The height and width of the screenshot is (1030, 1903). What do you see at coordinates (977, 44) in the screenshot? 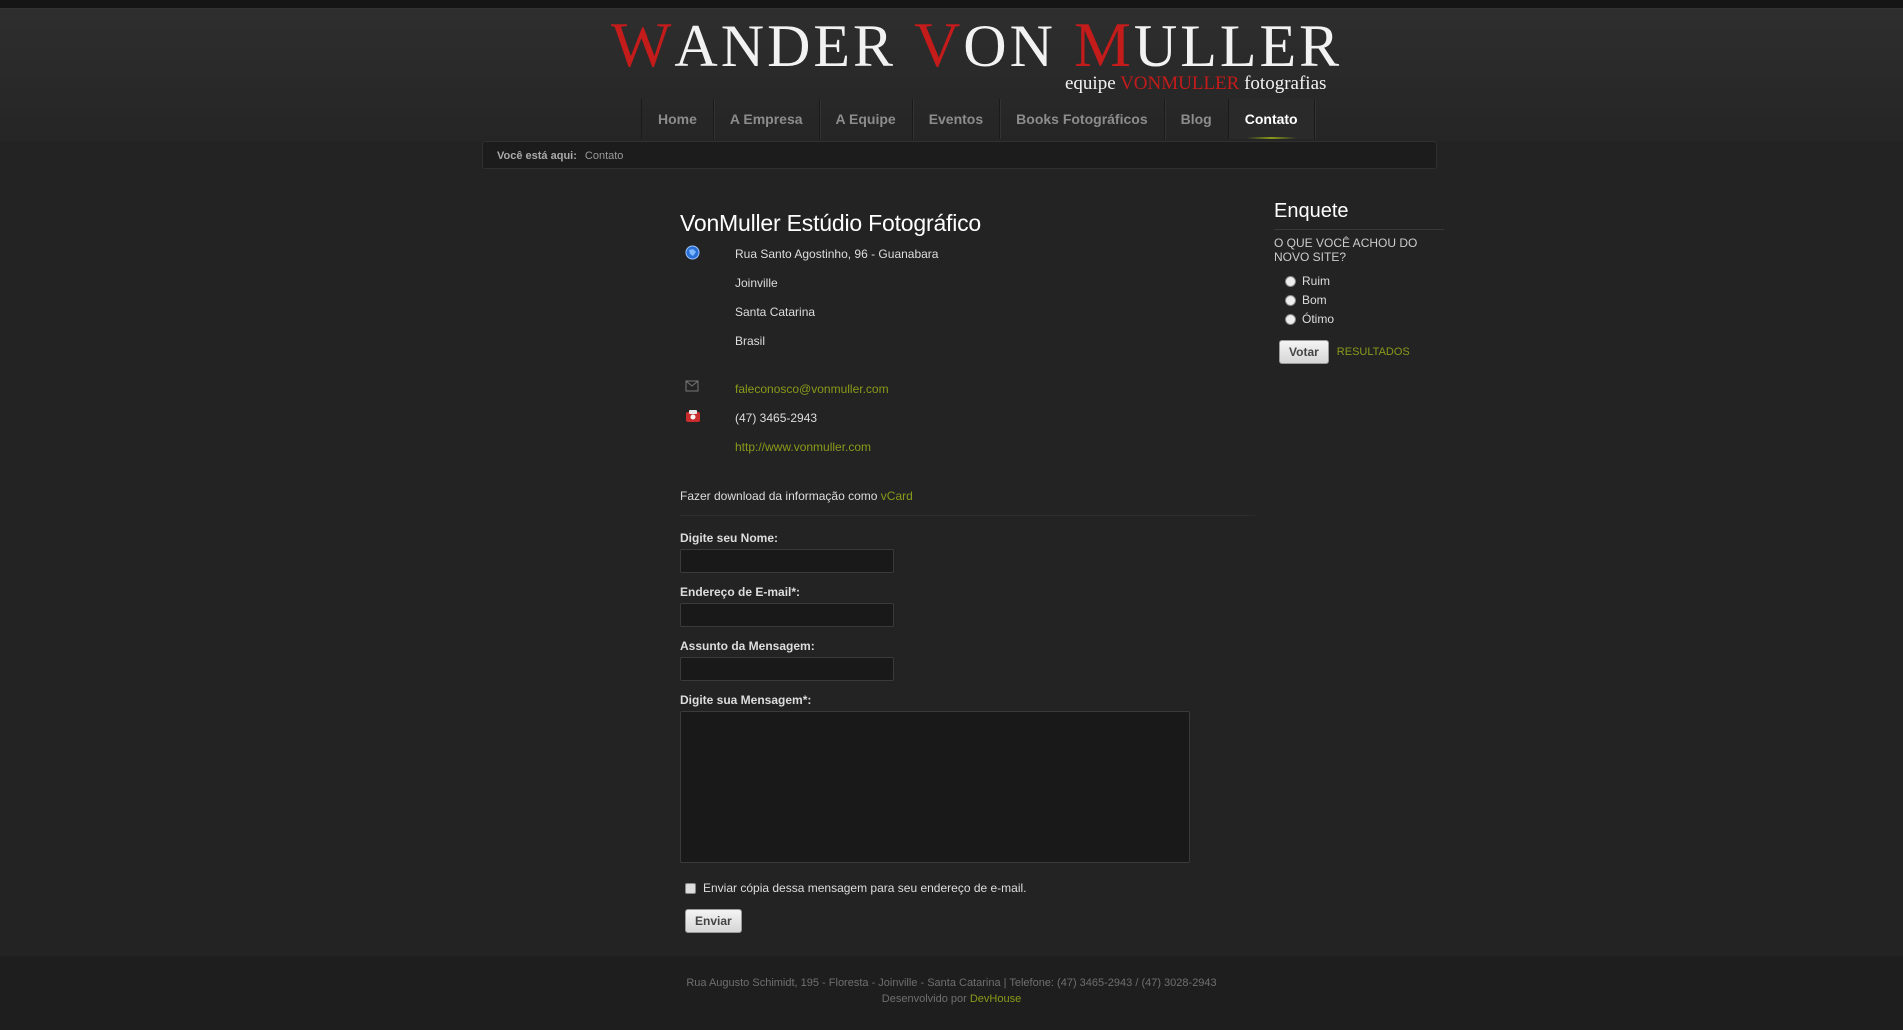
I see `logo-title: WANDER VON MULLER` at bounding box center [977, 44].